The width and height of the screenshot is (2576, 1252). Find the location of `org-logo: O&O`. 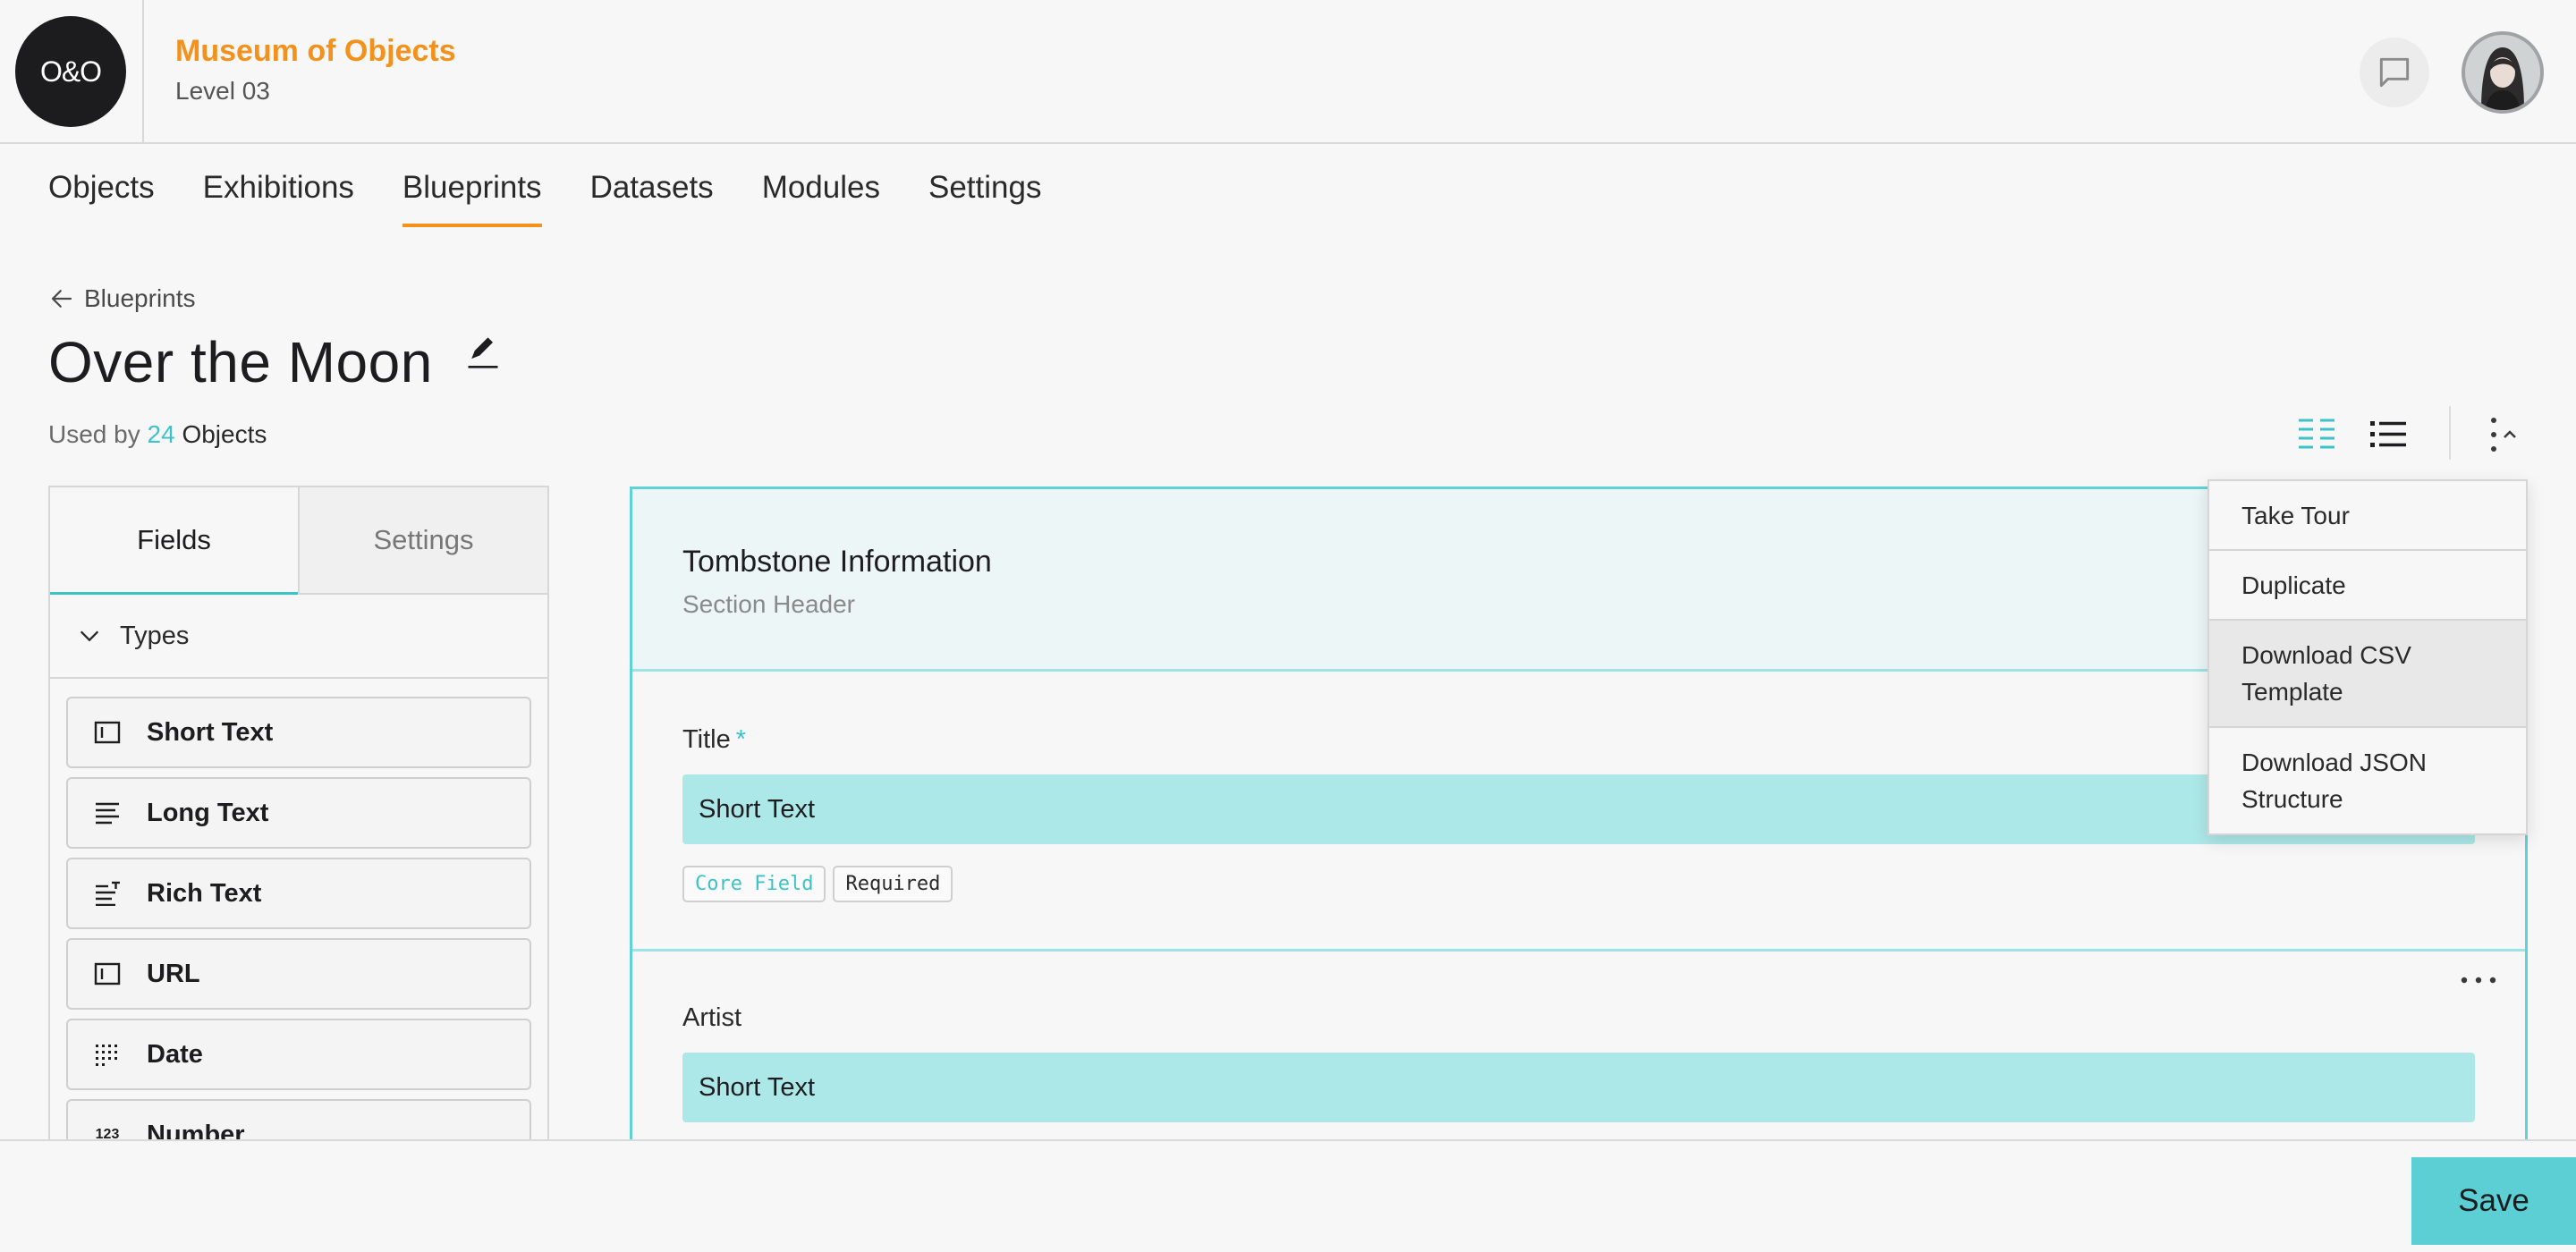

org-logo: O&O is located at coordinates (70, 71).